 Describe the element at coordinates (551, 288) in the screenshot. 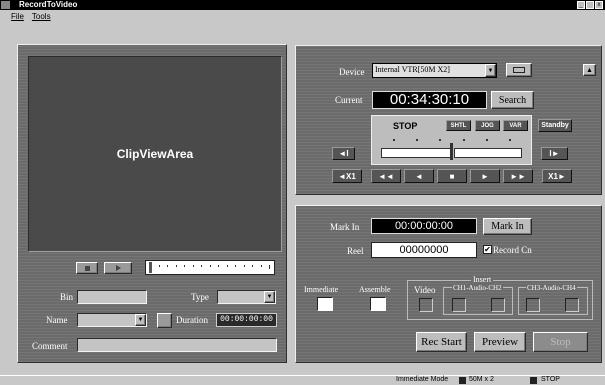

I see `ch34-label: CH3-Audio-CH4` at that location.